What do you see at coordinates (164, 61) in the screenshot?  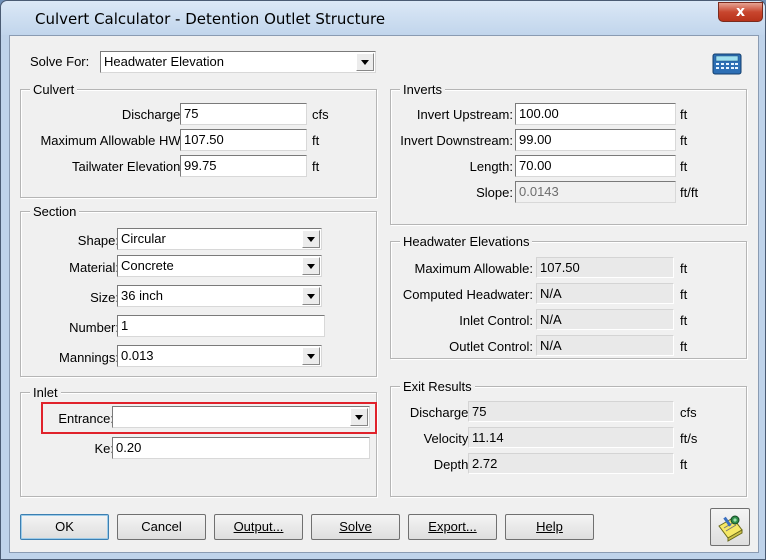 I see `solve-for-value: Headwater Elevation` at bounding box center [164, 61].